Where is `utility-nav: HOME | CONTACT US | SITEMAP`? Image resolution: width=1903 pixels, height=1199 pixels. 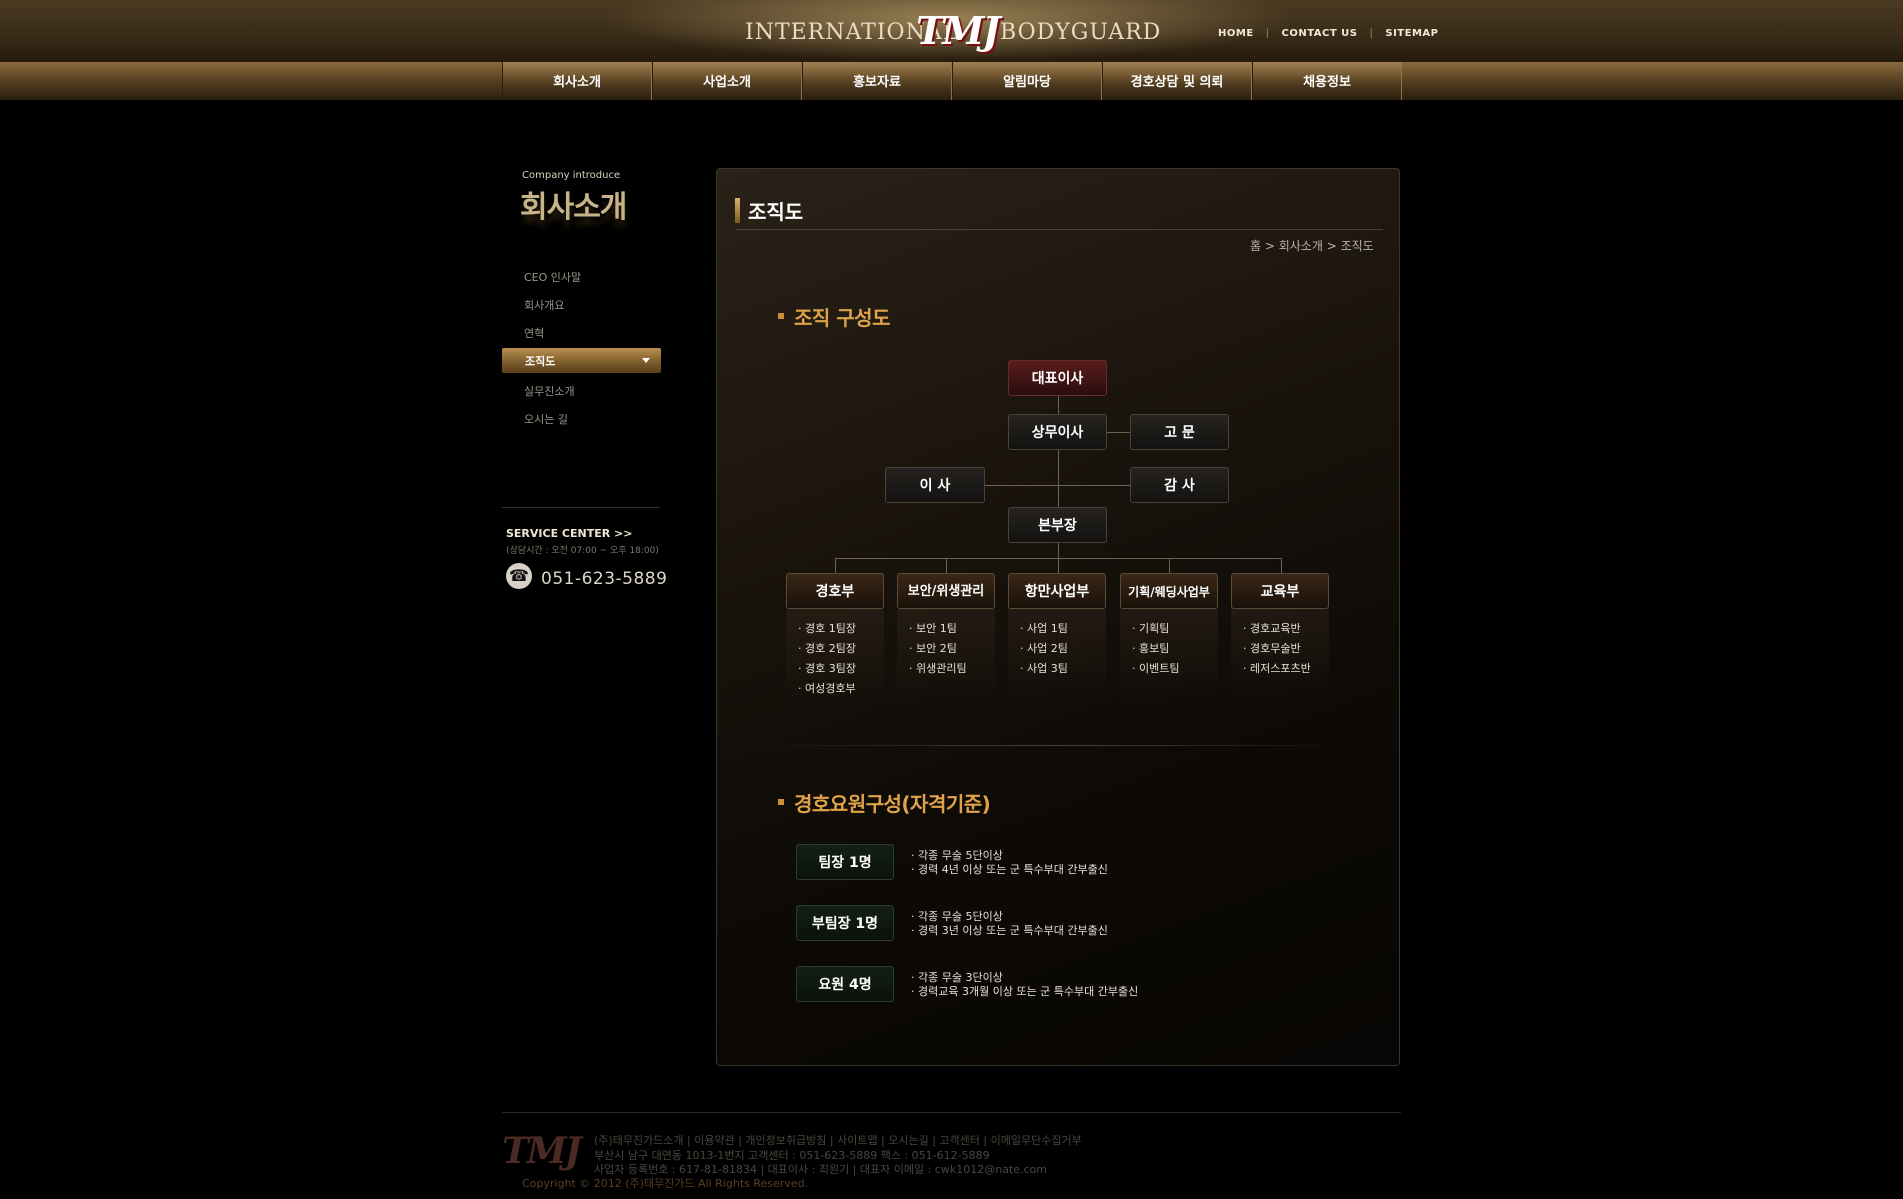
utility-nav: HOME | CONTACT US | SITEMAP is located at coordinates (1328, 33).